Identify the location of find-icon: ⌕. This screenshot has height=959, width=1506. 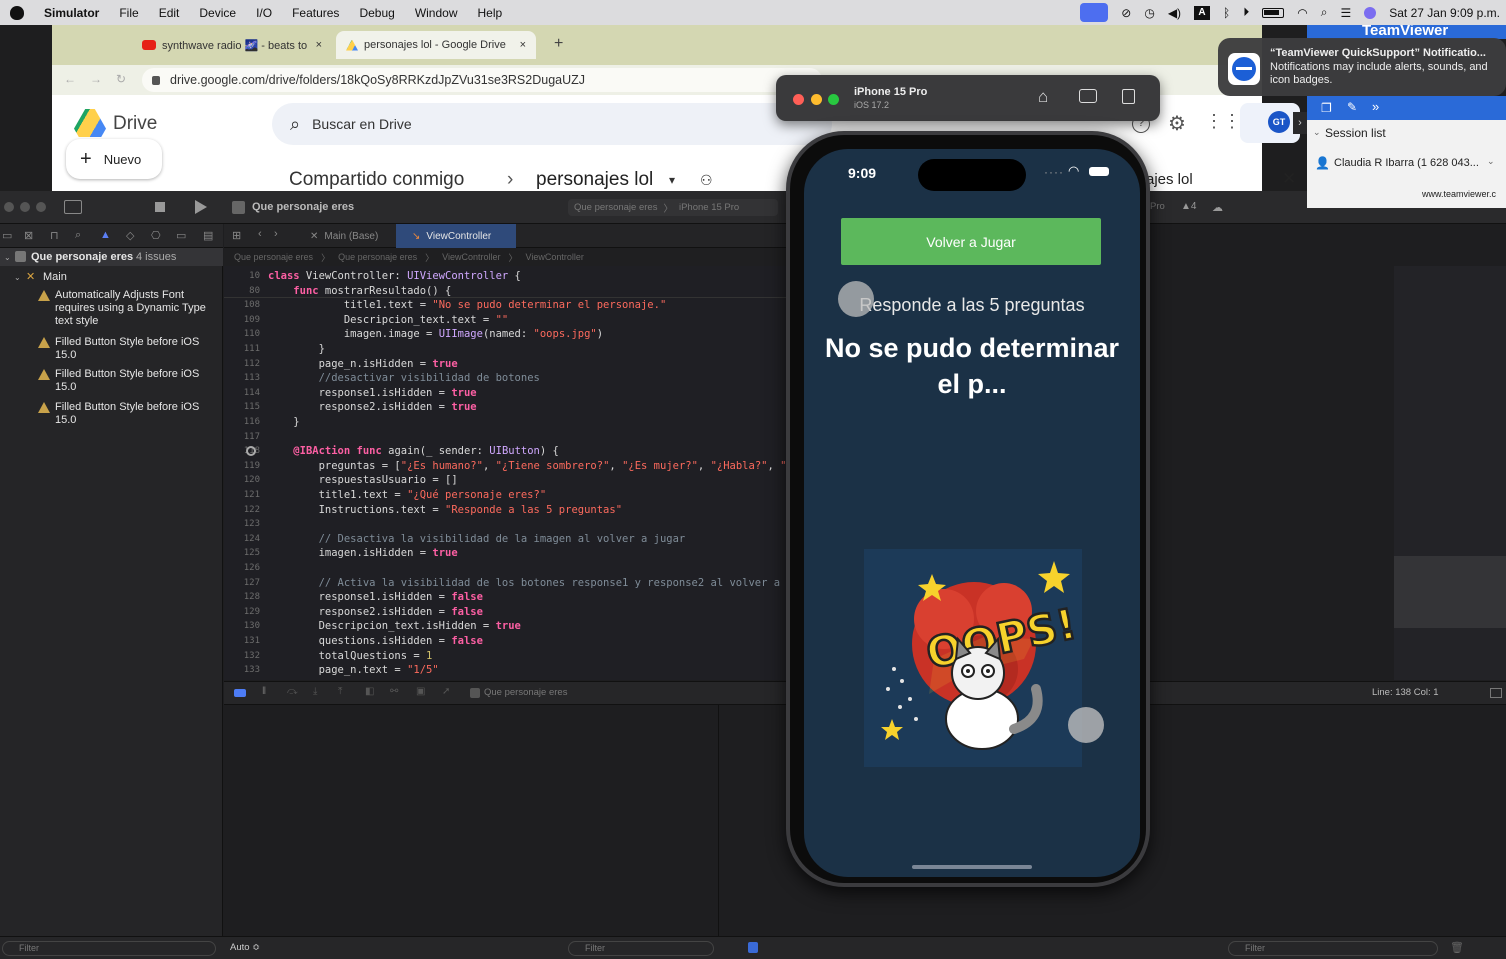
(78, 235).